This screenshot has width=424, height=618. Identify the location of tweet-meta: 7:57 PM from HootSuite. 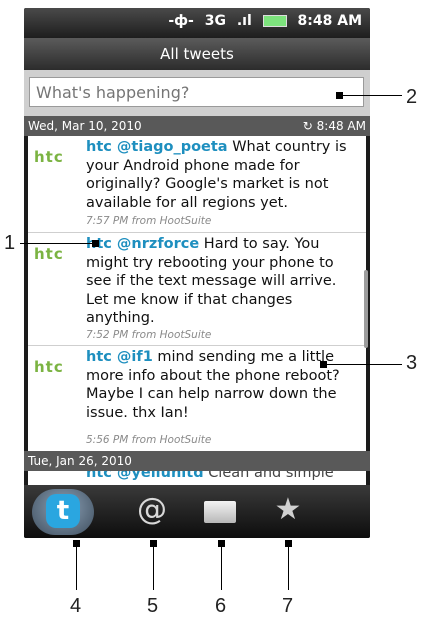
(149, 221).